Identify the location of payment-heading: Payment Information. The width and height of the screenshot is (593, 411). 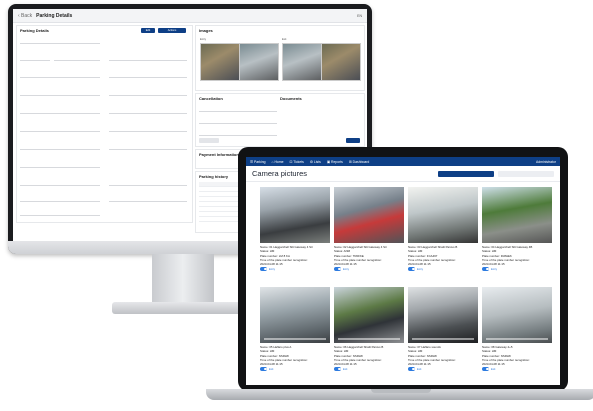
(219, 154).